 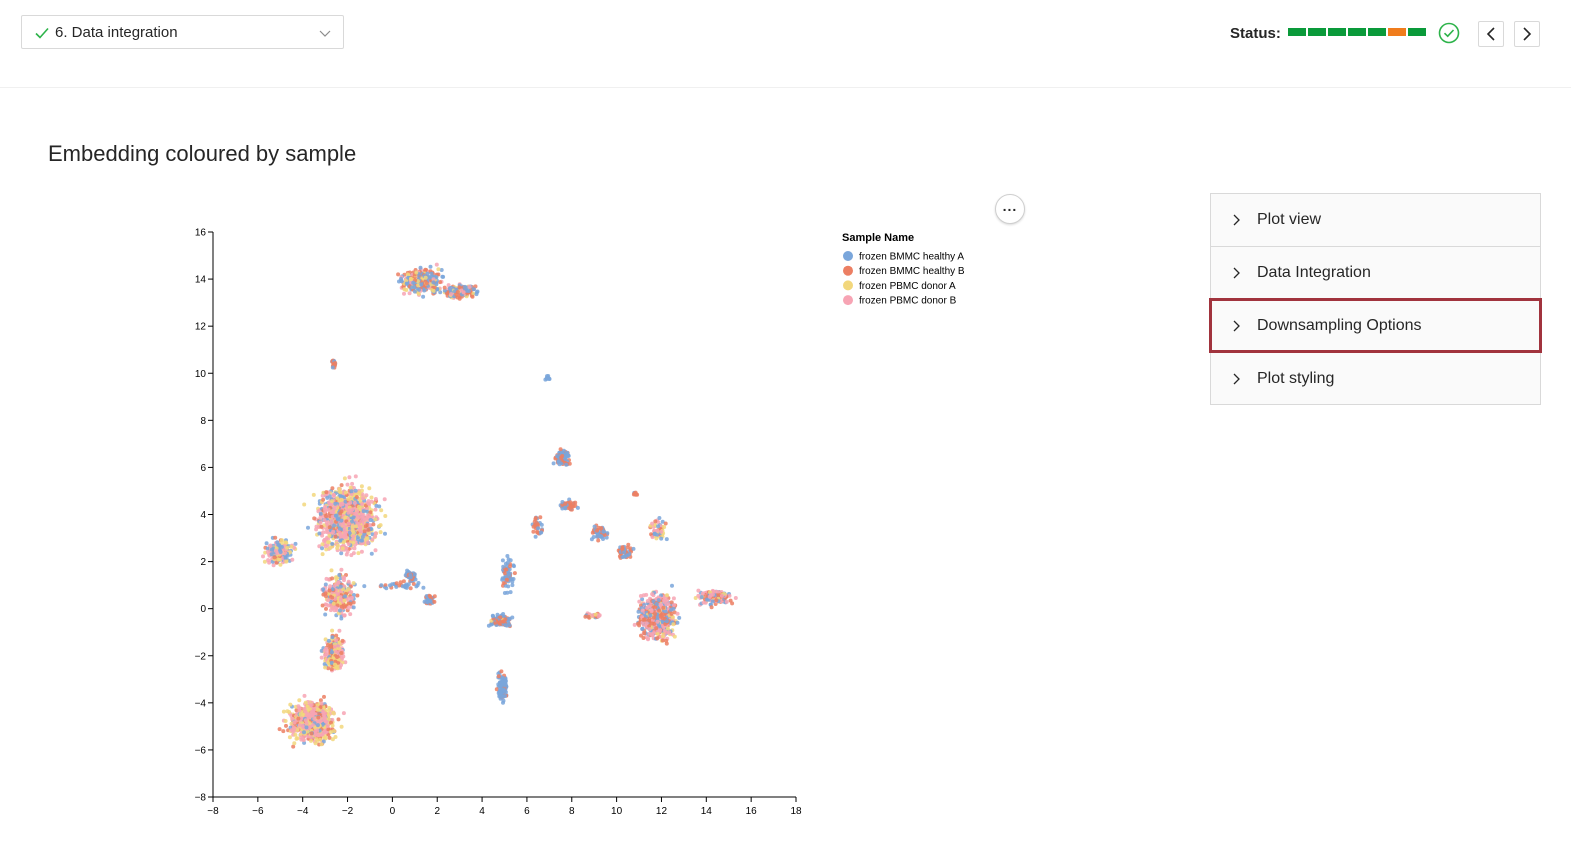 I want to click on panel-item-plot-styling: Plot styling, so click(x=1375, y=378).